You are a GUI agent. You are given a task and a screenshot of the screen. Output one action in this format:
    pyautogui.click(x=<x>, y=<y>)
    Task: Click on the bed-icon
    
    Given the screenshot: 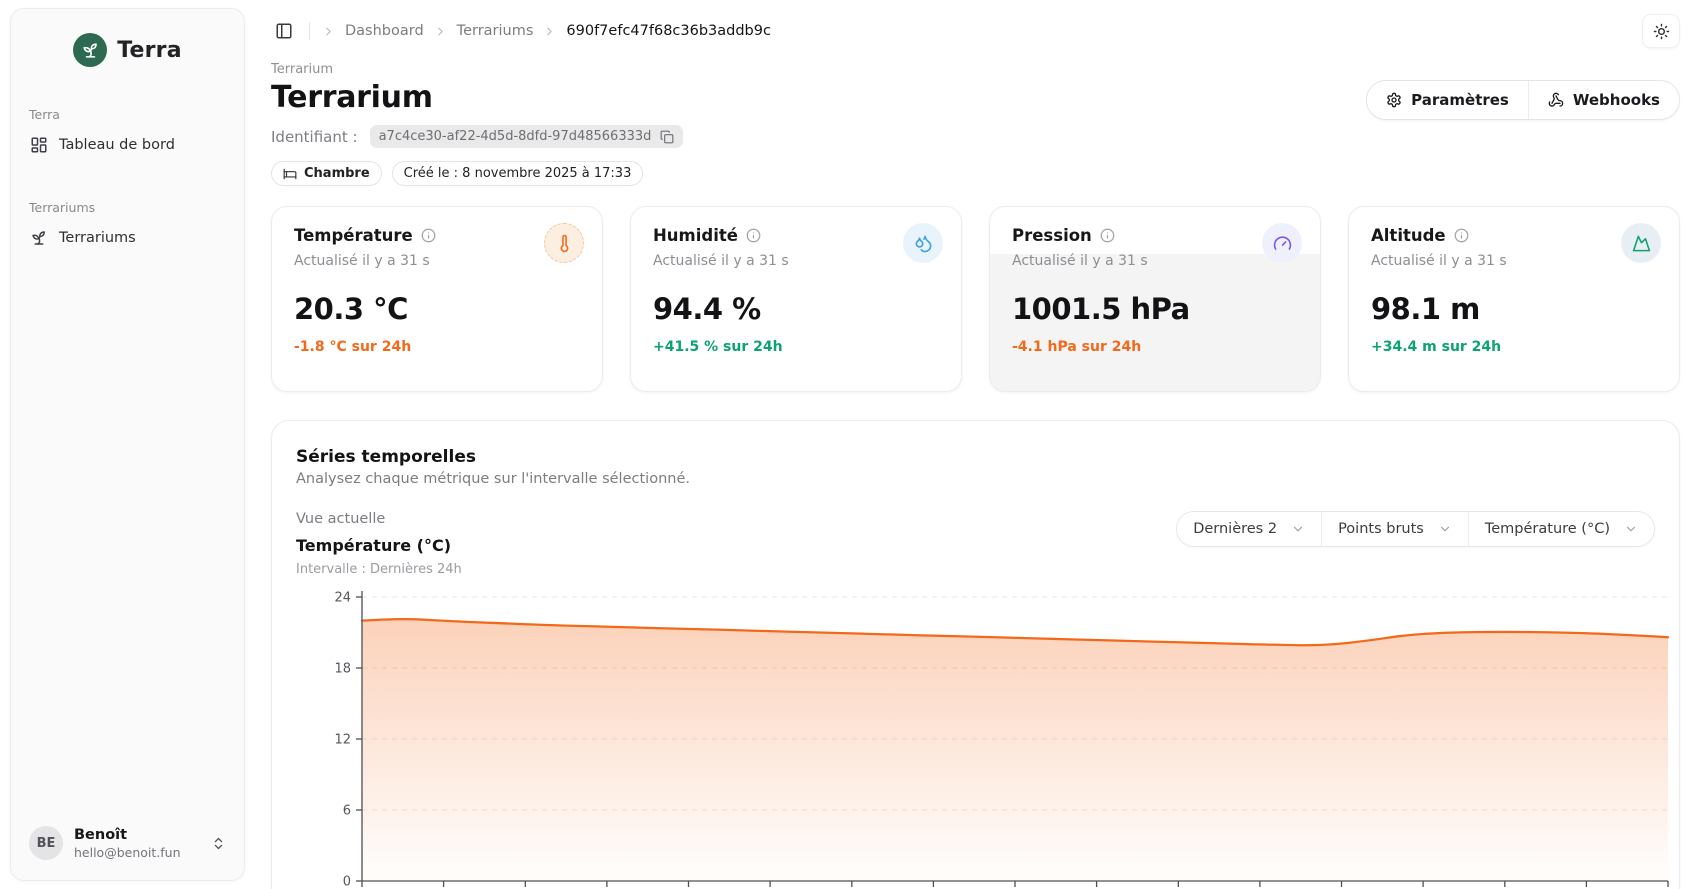 What is the action you would take?
    pyautogui.click(x=290, y=173)
    